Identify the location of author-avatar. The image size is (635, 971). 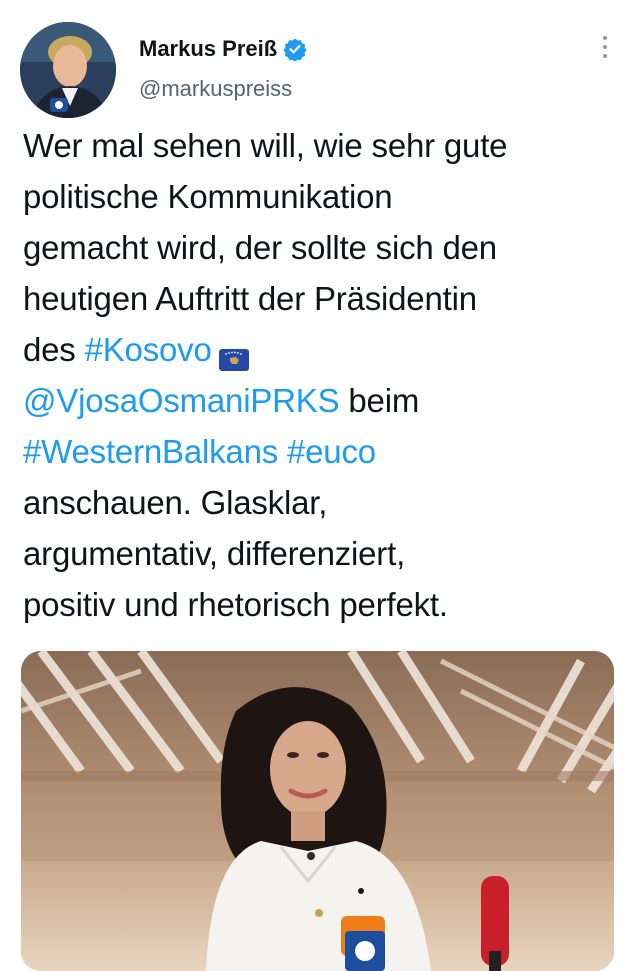
(68, 70).